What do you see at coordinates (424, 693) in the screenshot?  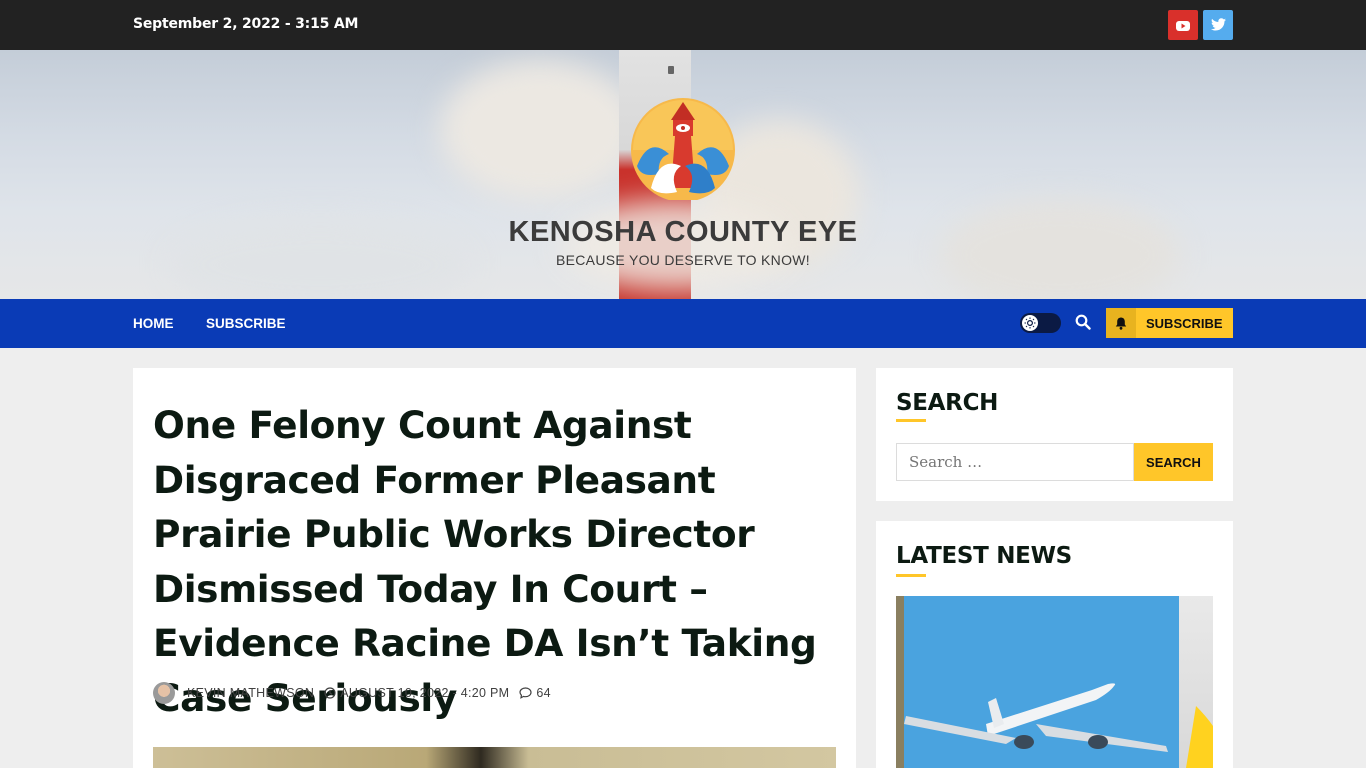 I see `post-date: AUGUST 10, 2022 - 4:20 PM` at bounding box center [424, 693].